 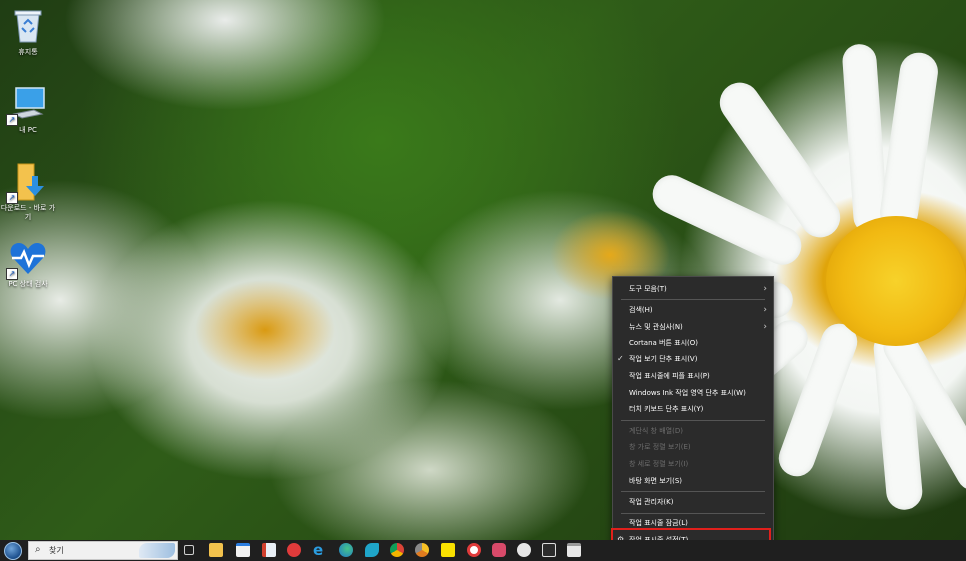 What do you see at coordinates (27, 105) in the screenshot?
I see `computer-icon: ↗` at bounding box center [27, 105].